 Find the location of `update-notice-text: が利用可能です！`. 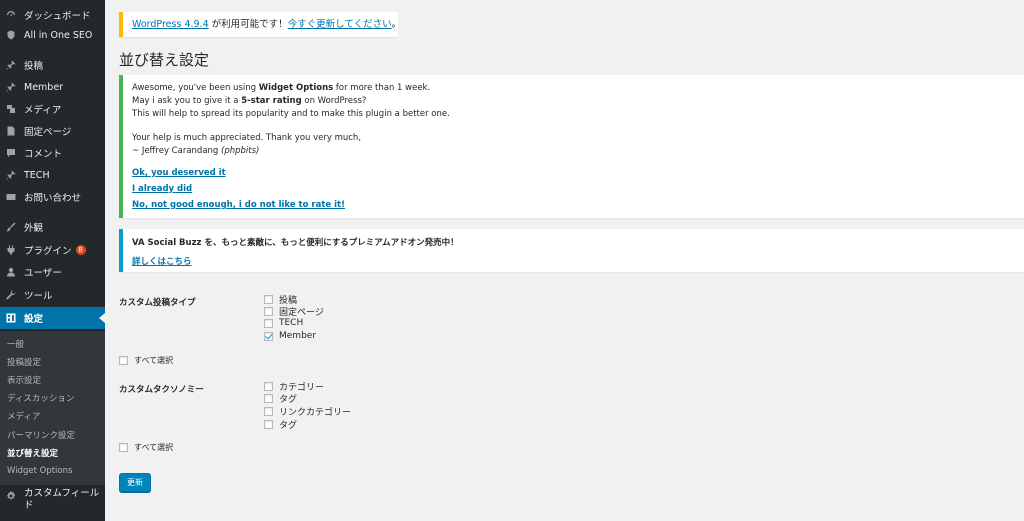

update-notice-text: が利用可能です！ is located at coordinates (248, 24).